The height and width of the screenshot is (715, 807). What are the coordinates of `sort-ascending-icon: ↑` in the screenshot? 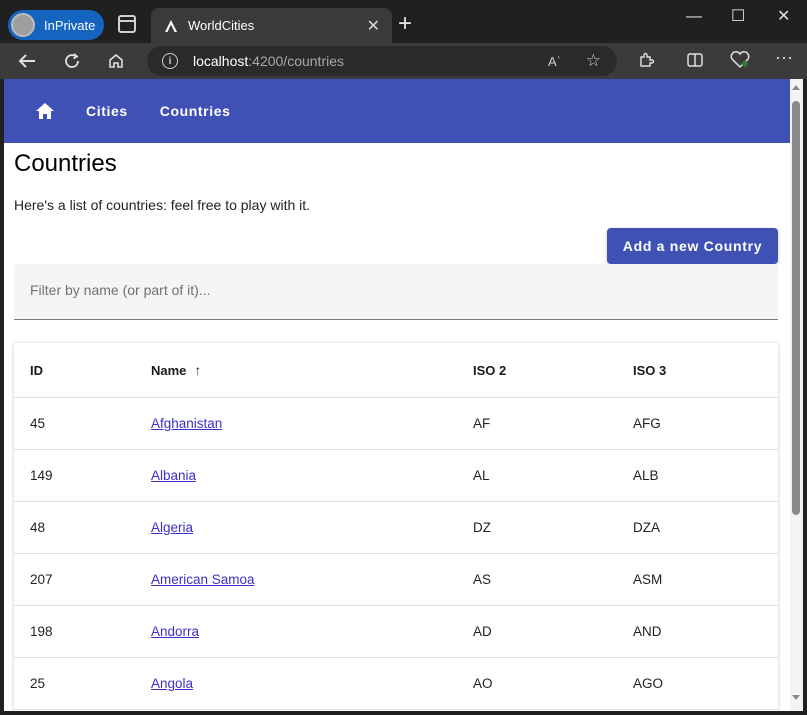 It's located at (198, 370).